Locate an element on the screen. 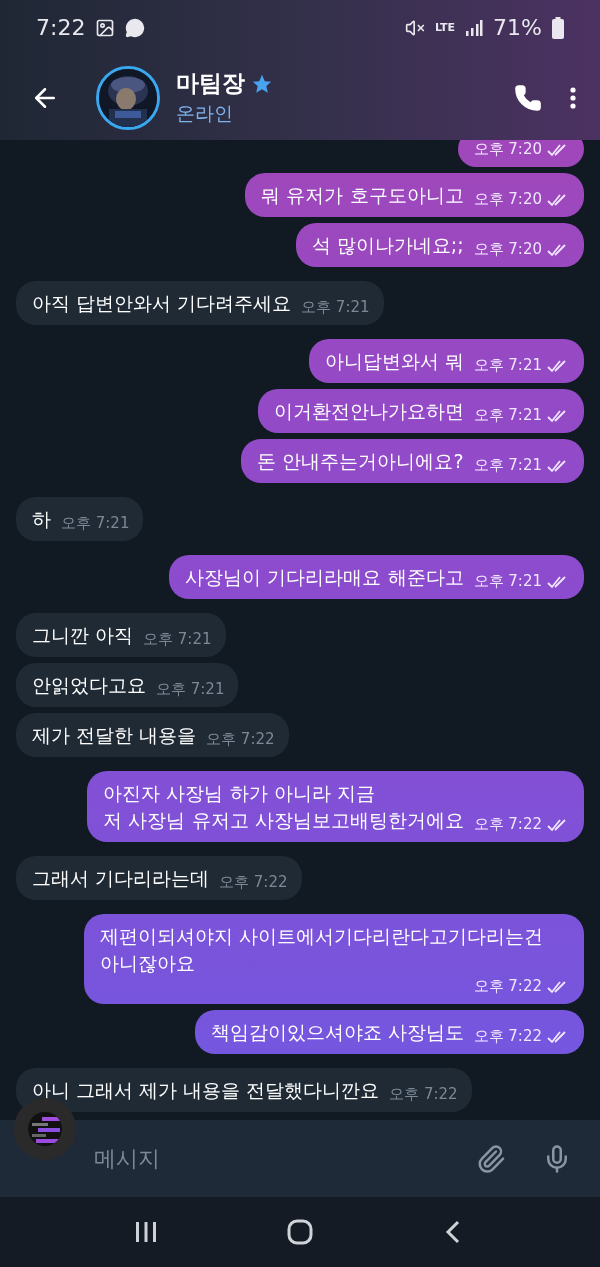 The height and width of the screenshot is (1267, 600). contact-avatar is located at coordinates (128, 97).